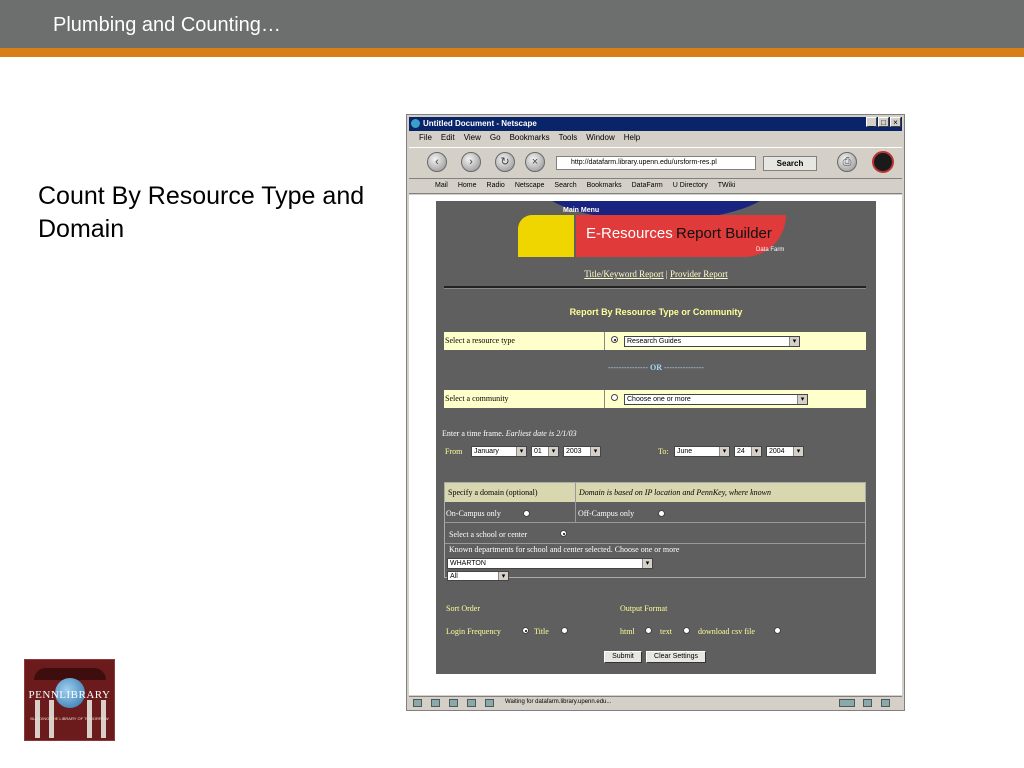 This screenshot has height=768, width=1024. What do you see at coordinates (471, 162) in the screenshot?
I see `forward-icon: ›` at bounding box center [471, 162].